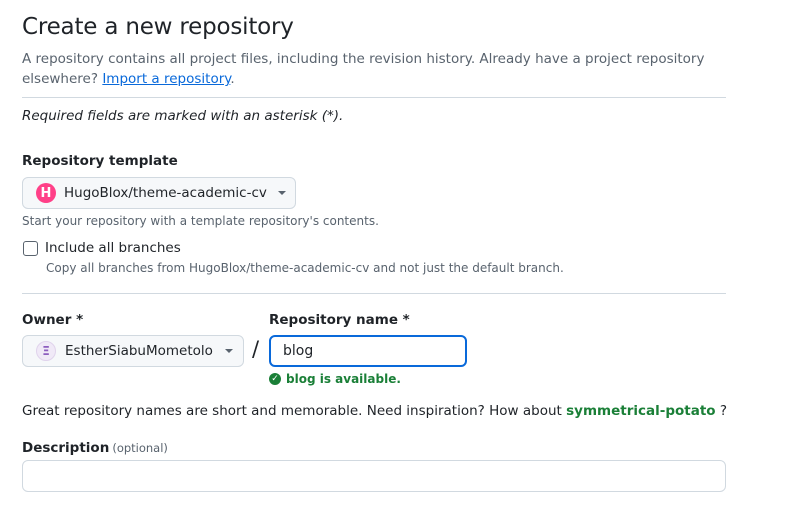 The width and height of the screenshot is (788, 505). Describe the element at coordinates (721, 411) in the screenshot. I see `suggestion-suffix: ?` at that location.